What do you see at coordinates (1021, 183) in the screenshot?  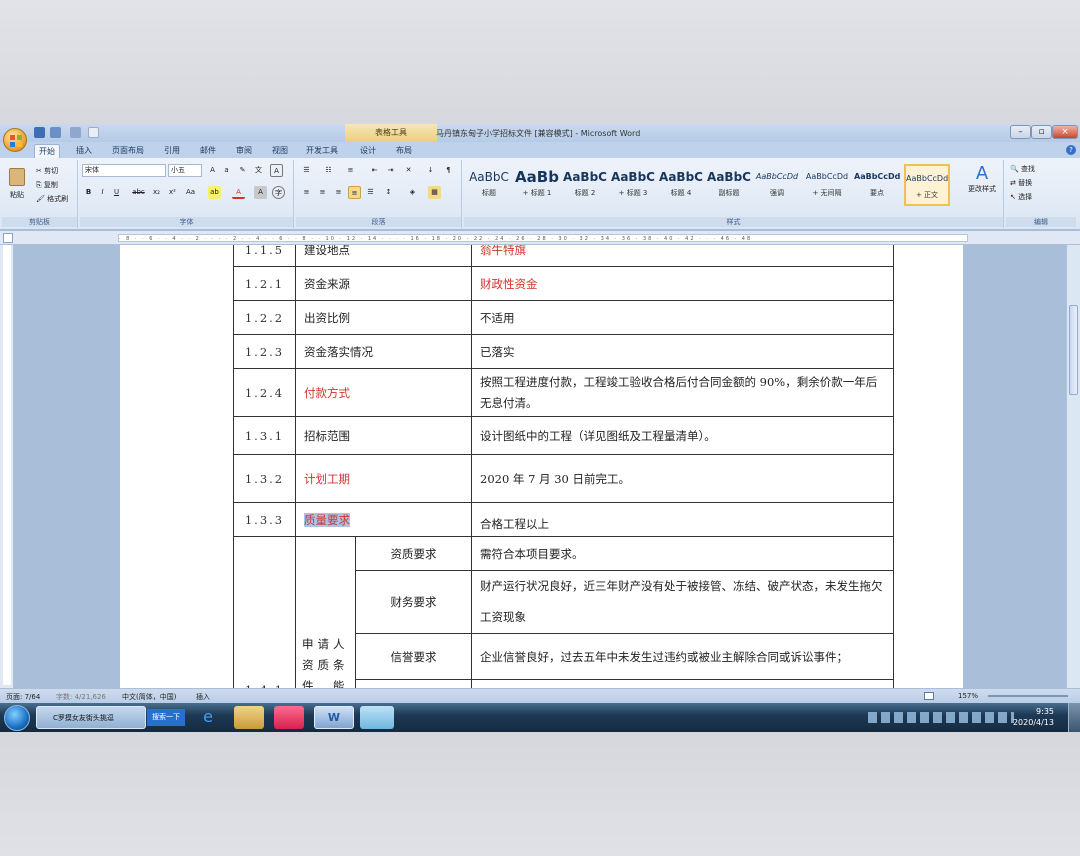 I see `replace-button: ⇄ 替换` at bounding box center [1021, 183].